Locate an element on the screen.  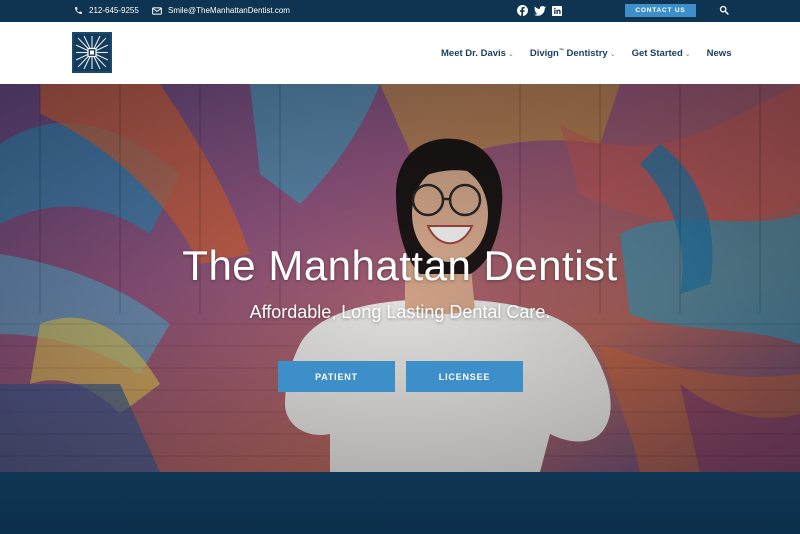
site-logo is located at coordinates (92, 52).